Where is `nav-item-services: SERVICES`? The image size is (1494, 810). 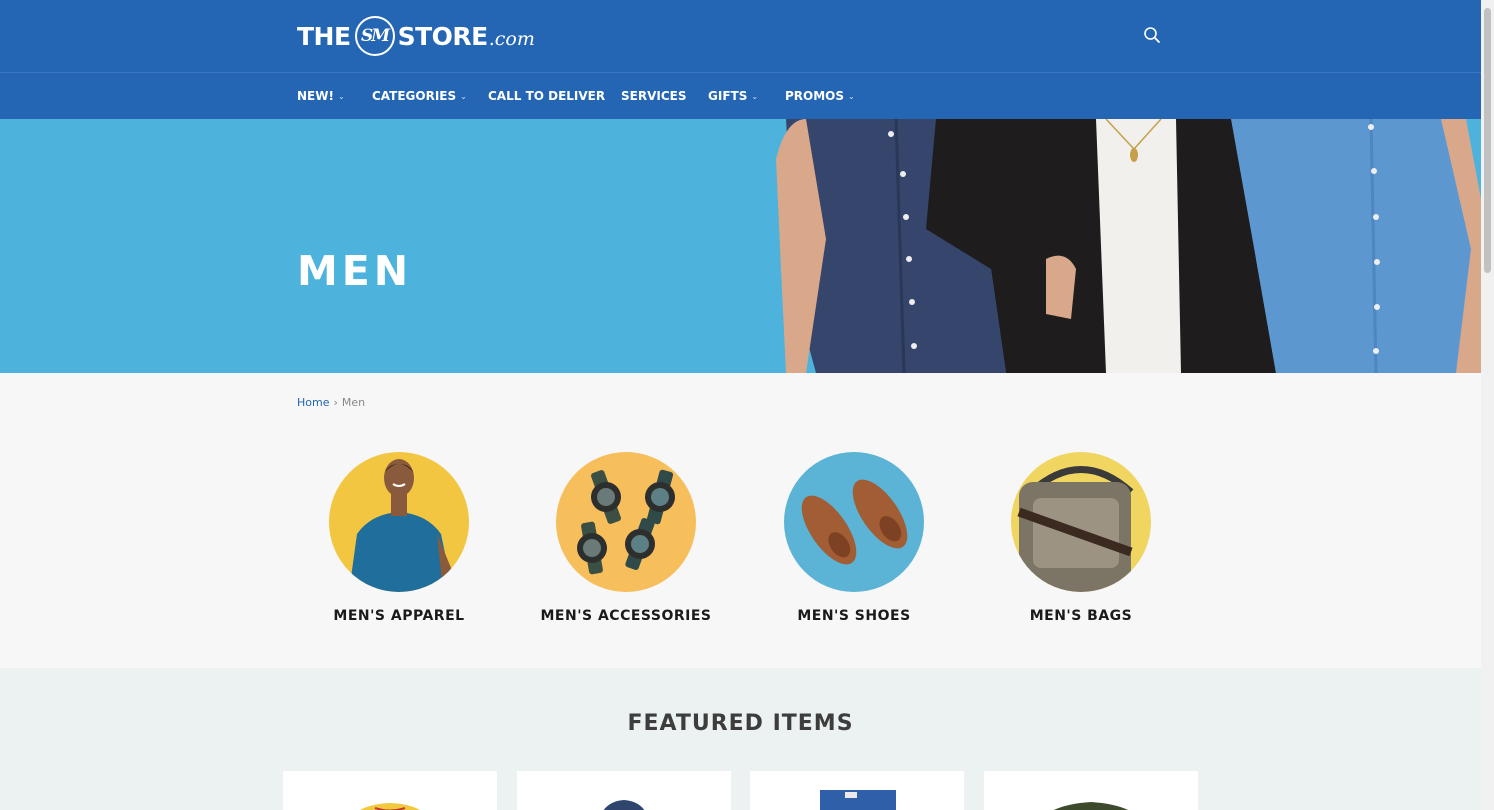 nav-item-services: SERVICES is located at coordinates (653, 96).